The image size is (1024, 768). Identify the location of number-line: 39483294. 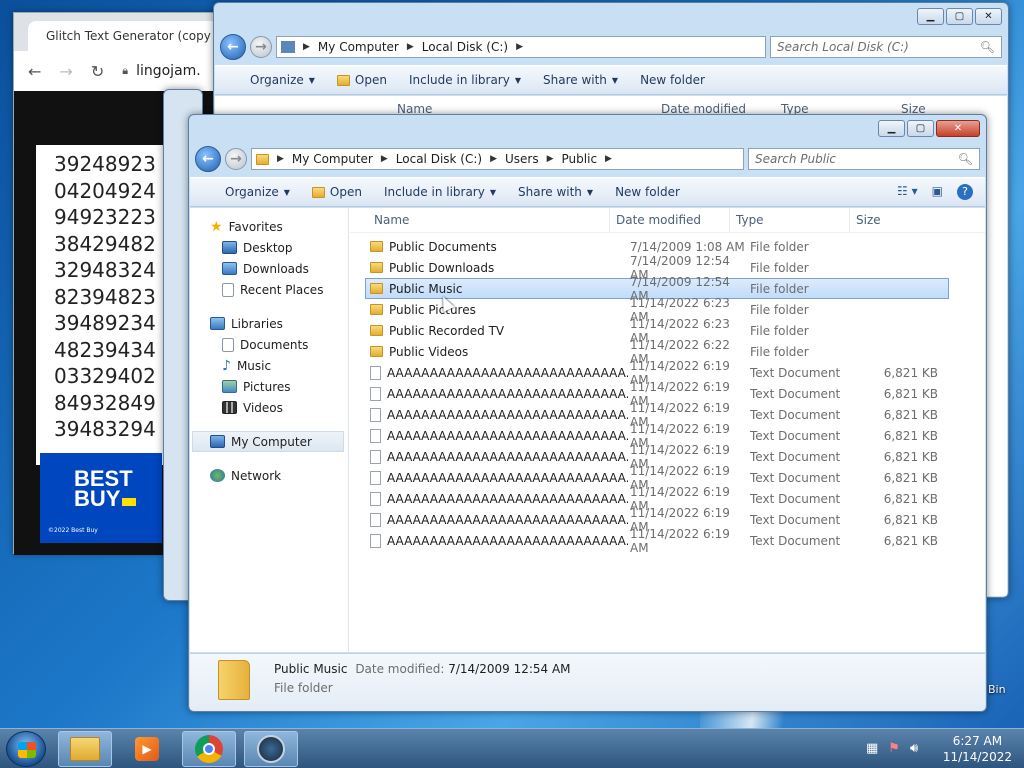
(105, 429).